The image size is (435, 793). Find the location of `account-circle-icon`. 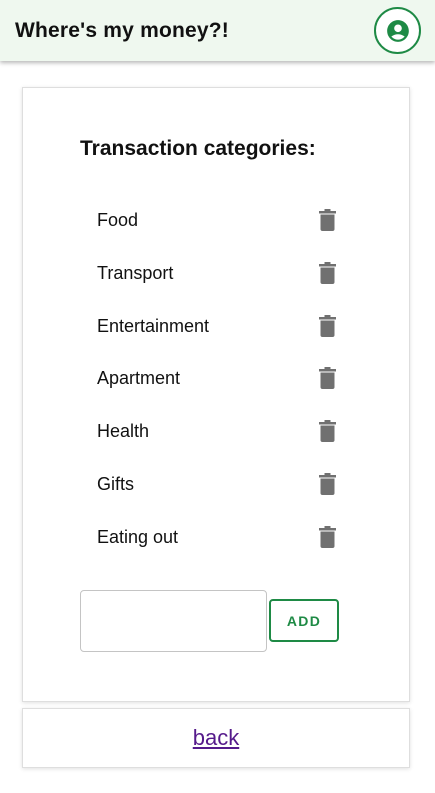

account-circle-icon is located at coordinates (397, 30).